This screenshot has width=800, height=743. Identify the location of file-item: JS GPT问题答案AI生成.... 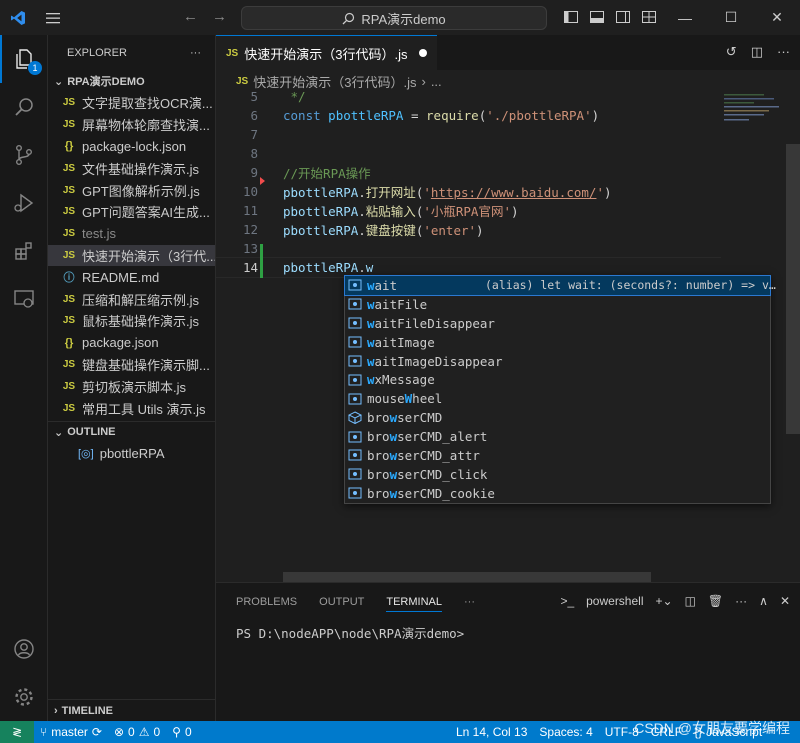
(131, 212).